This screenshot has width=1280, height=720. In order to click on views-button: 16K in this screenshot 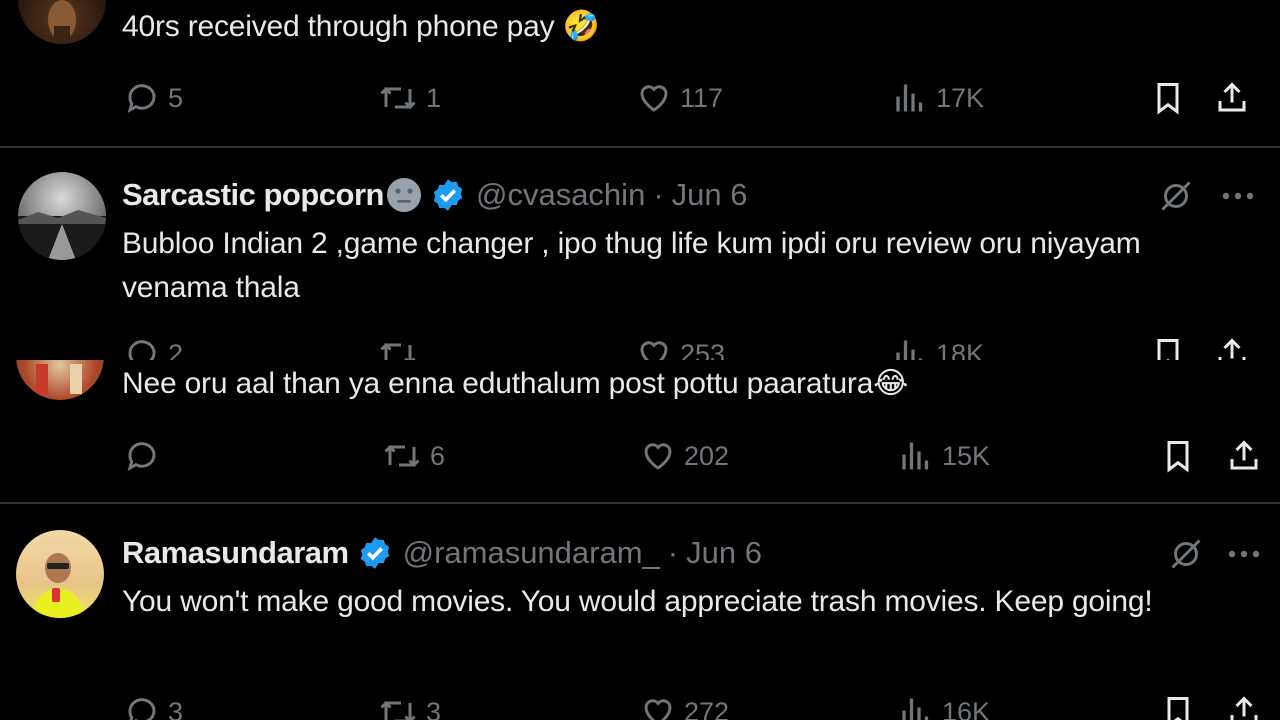, I will do `click(944, 707)`.